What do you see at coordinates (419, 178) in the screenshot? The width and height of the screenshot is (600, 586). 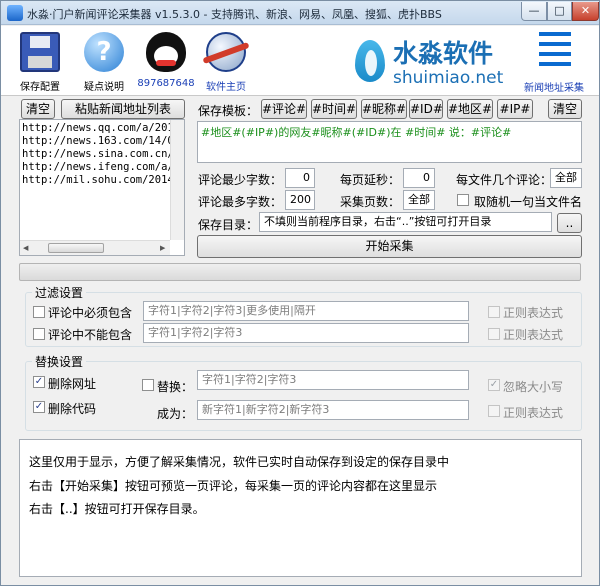 I see `delay-input: 0` at bounding box center [419, 178].